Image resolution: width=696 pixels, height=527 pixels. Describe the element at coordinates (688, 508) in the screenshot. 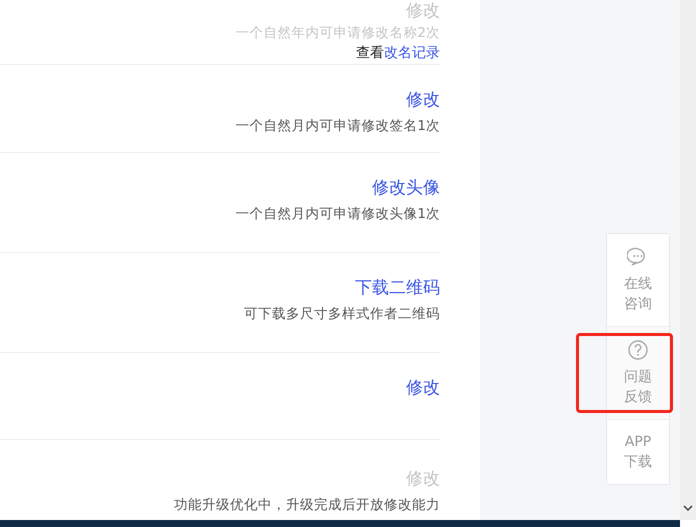

I see `scroll-down-icon` at that location.